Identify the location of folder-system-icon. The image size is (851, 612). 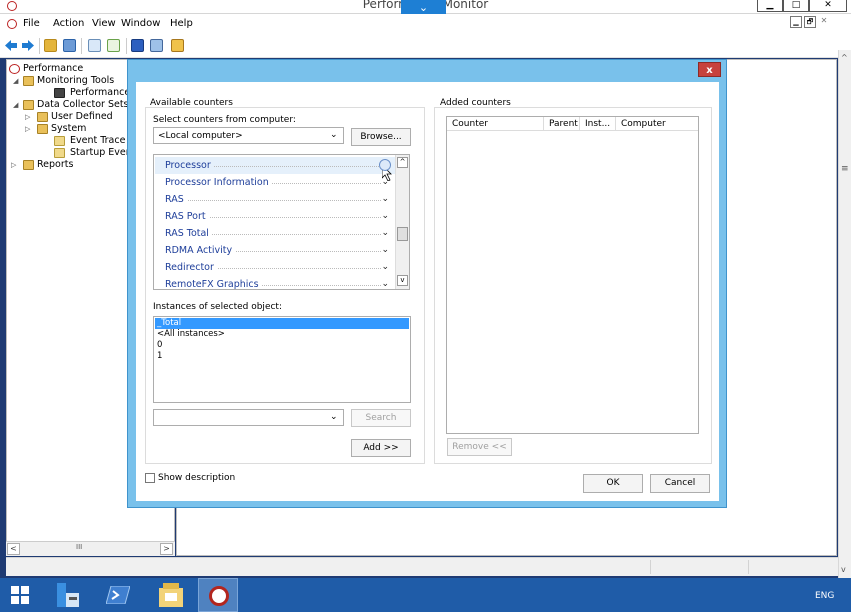
(42, 129).